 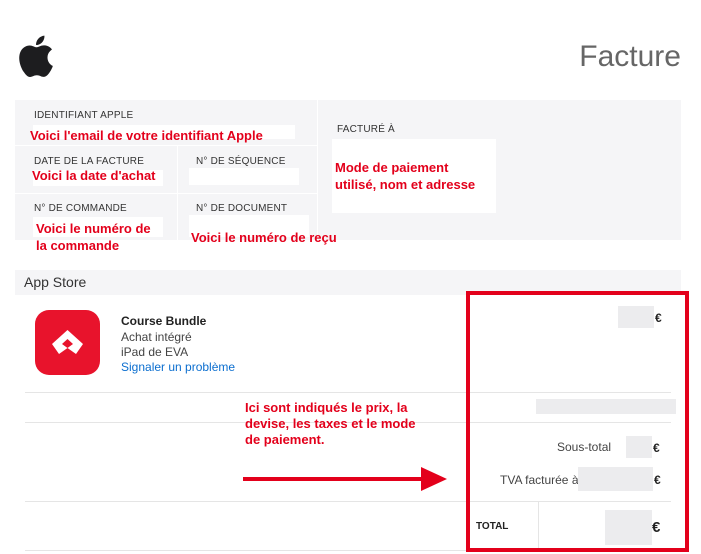 What do you see at coordinates (577, 421) in the screenshot?
I see `pricing-highlight-box` at bounding box center [577, 421].